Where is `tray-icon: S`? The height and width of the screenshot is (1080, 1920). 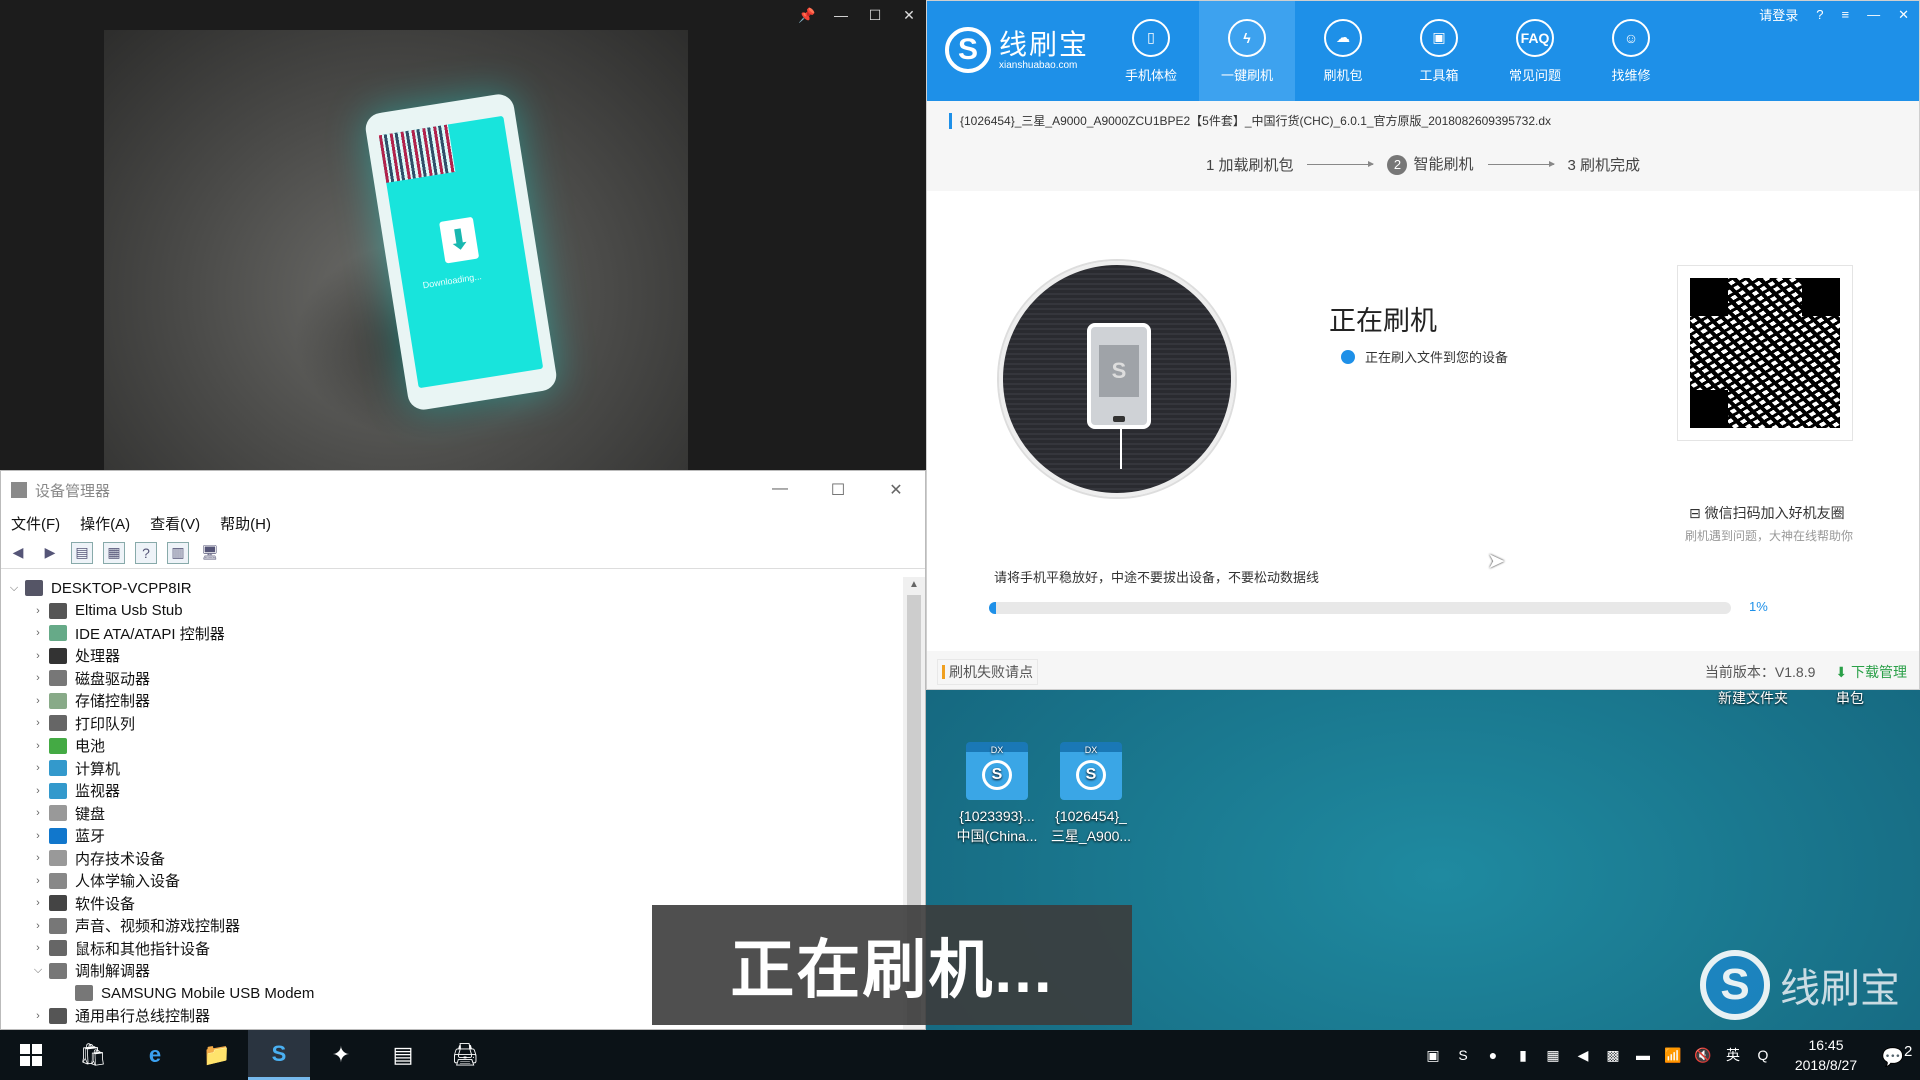 tray-icon: S is located at coordinates (1463, 1055).